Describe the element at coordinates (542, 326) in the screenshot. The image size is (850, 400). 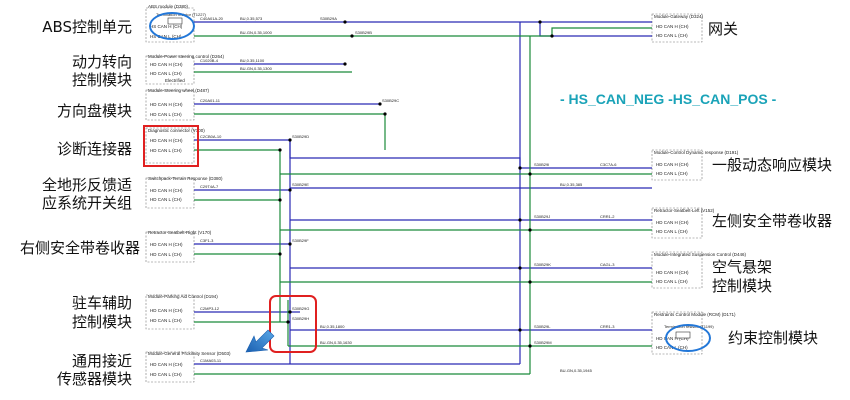
I see `splice-label: S30B29L` at that location.